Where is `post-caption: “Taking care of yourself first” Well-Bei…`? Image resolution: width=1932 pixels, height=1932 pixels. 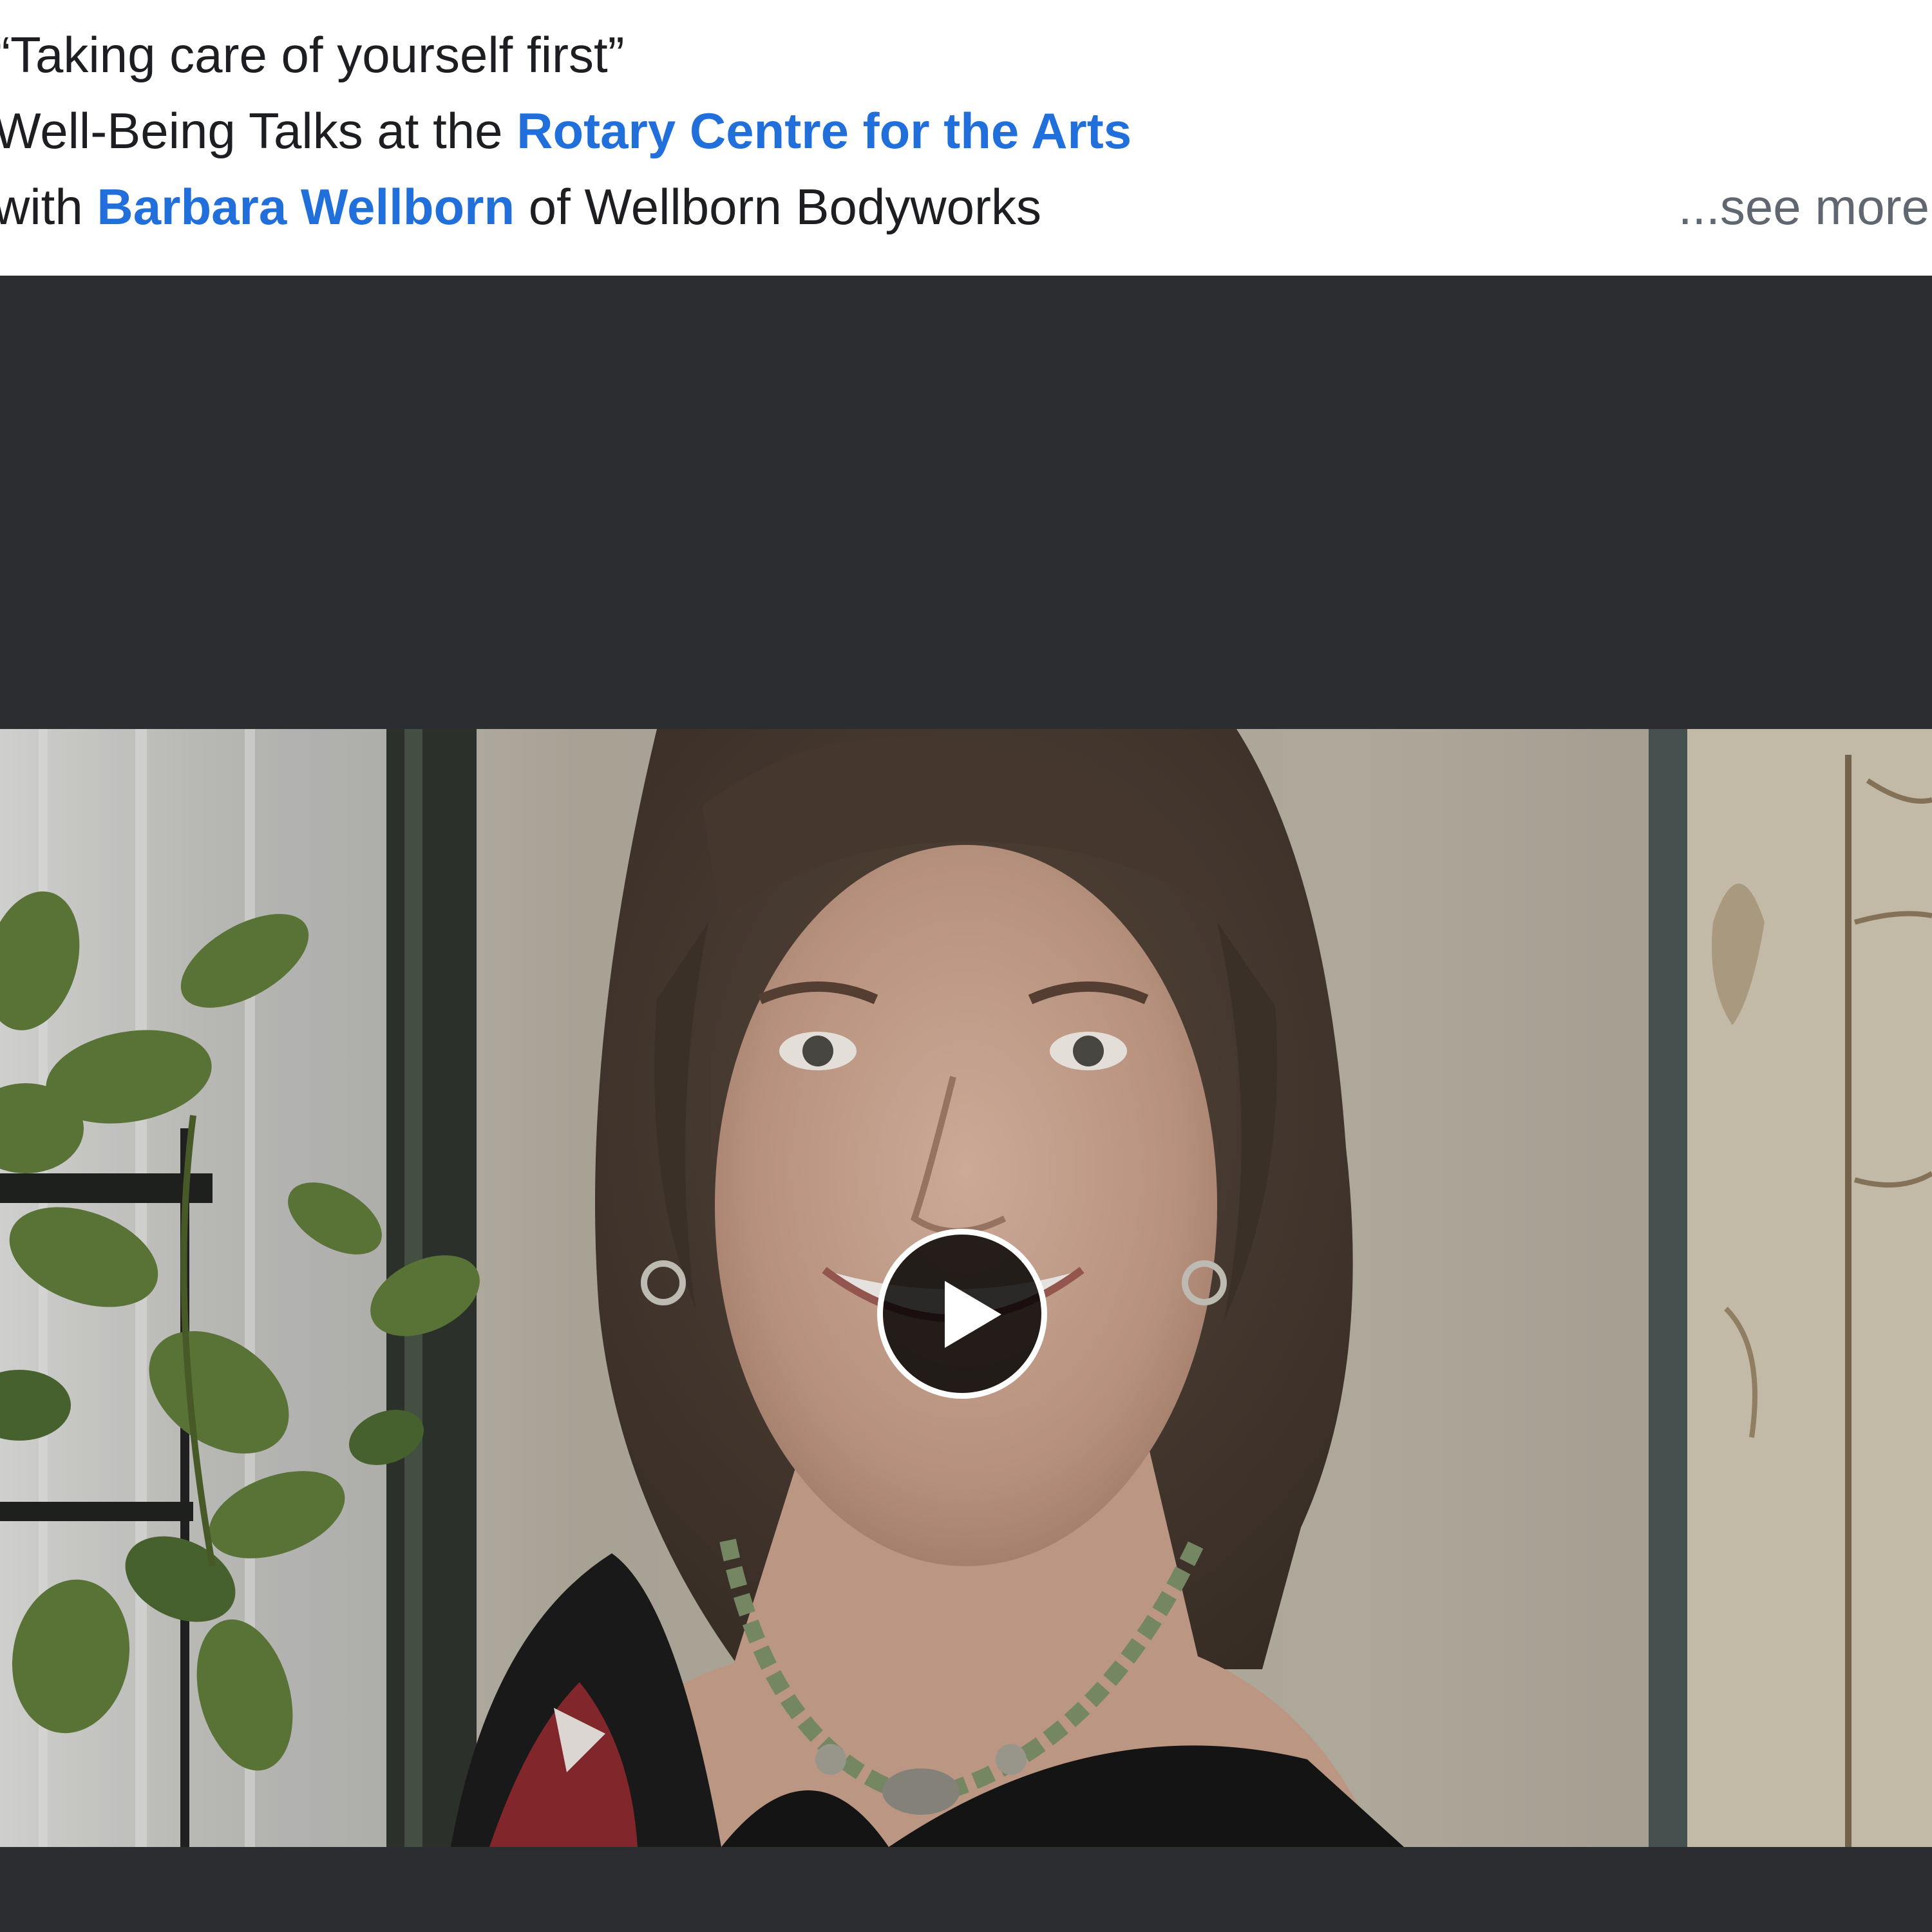 post-caption: “Taking care of yourself first” Well-Bei… is located at coordinates (966, 138).